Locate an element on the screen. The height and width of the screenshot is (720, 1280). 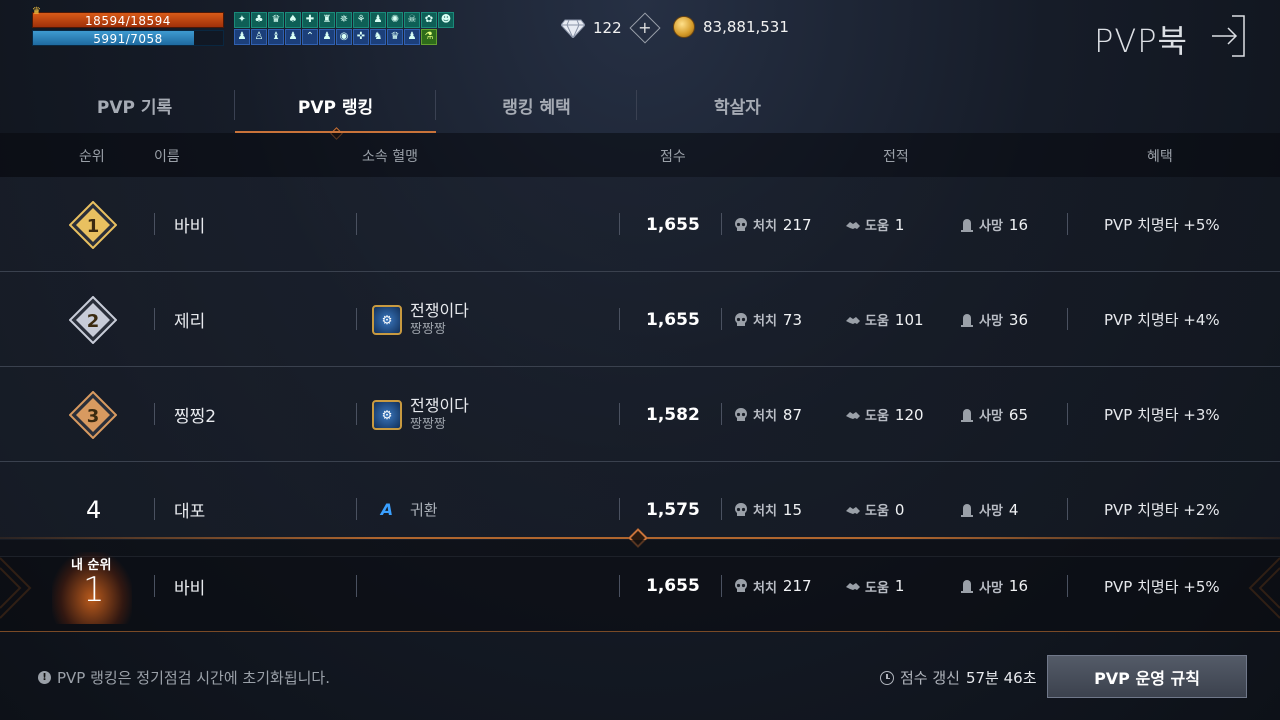
buff-icon: ♜ is located at coordinates (327, 20).